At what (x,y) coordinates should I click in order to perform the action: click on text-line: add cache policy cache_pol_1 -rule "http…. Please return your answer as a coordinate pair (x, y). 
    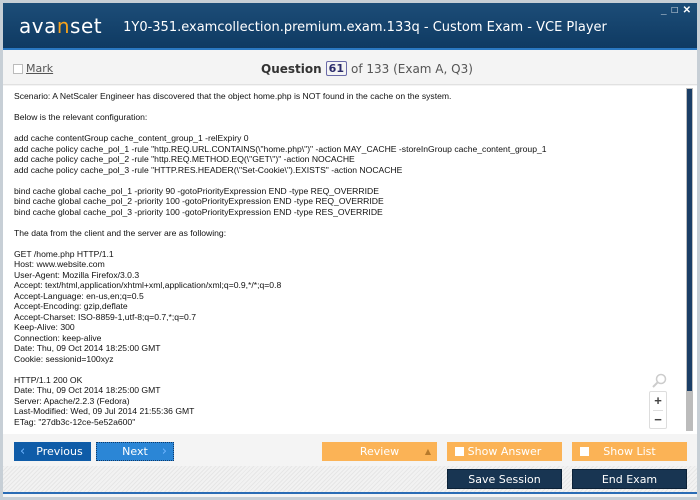
    Looking at the image, I should click on (280, 148).